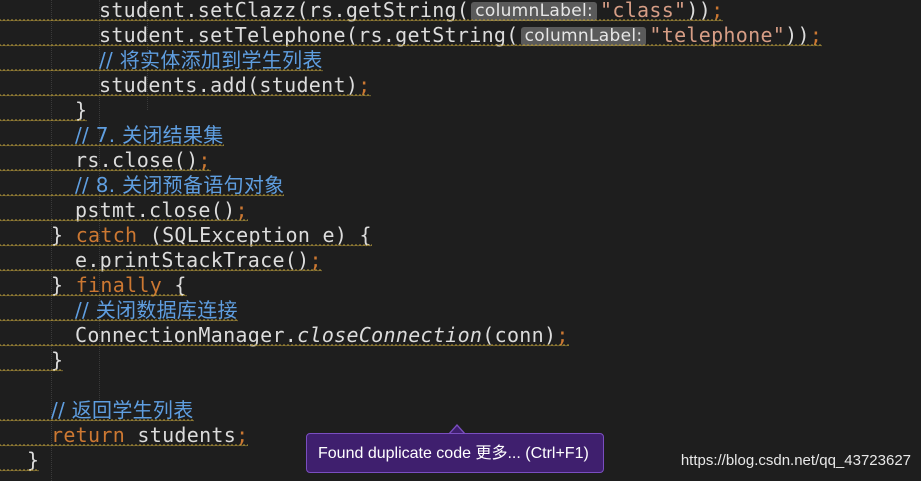 Image resolution: width=921 pixels, height=481 pixels. Describe the element at coordinates (557, 453) in the screenshot. I see `tooltip-shortcut: (Ctrl+F1)` at that location.